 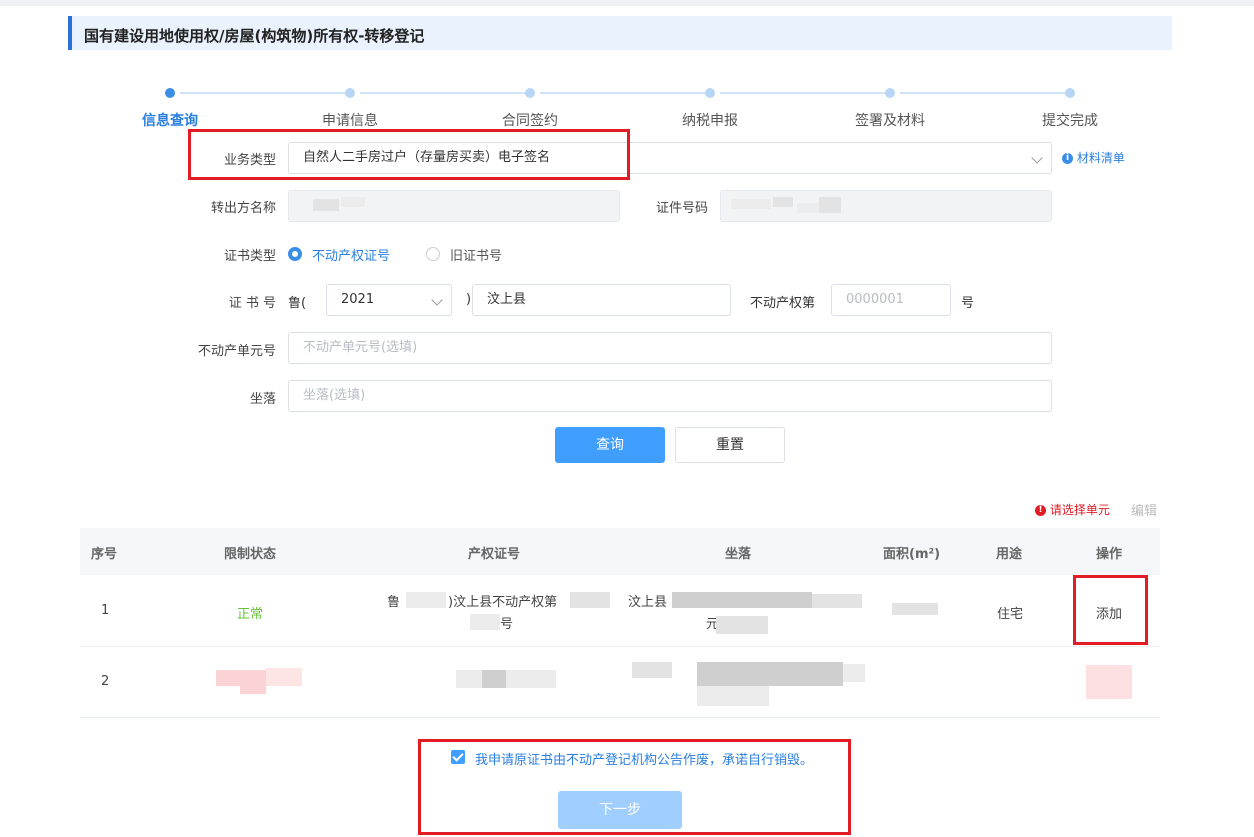 I want to click on page-title: 国有建设用地使用权/房屋(构筑物)所有权-转移登记, so click(x=254, y=36).